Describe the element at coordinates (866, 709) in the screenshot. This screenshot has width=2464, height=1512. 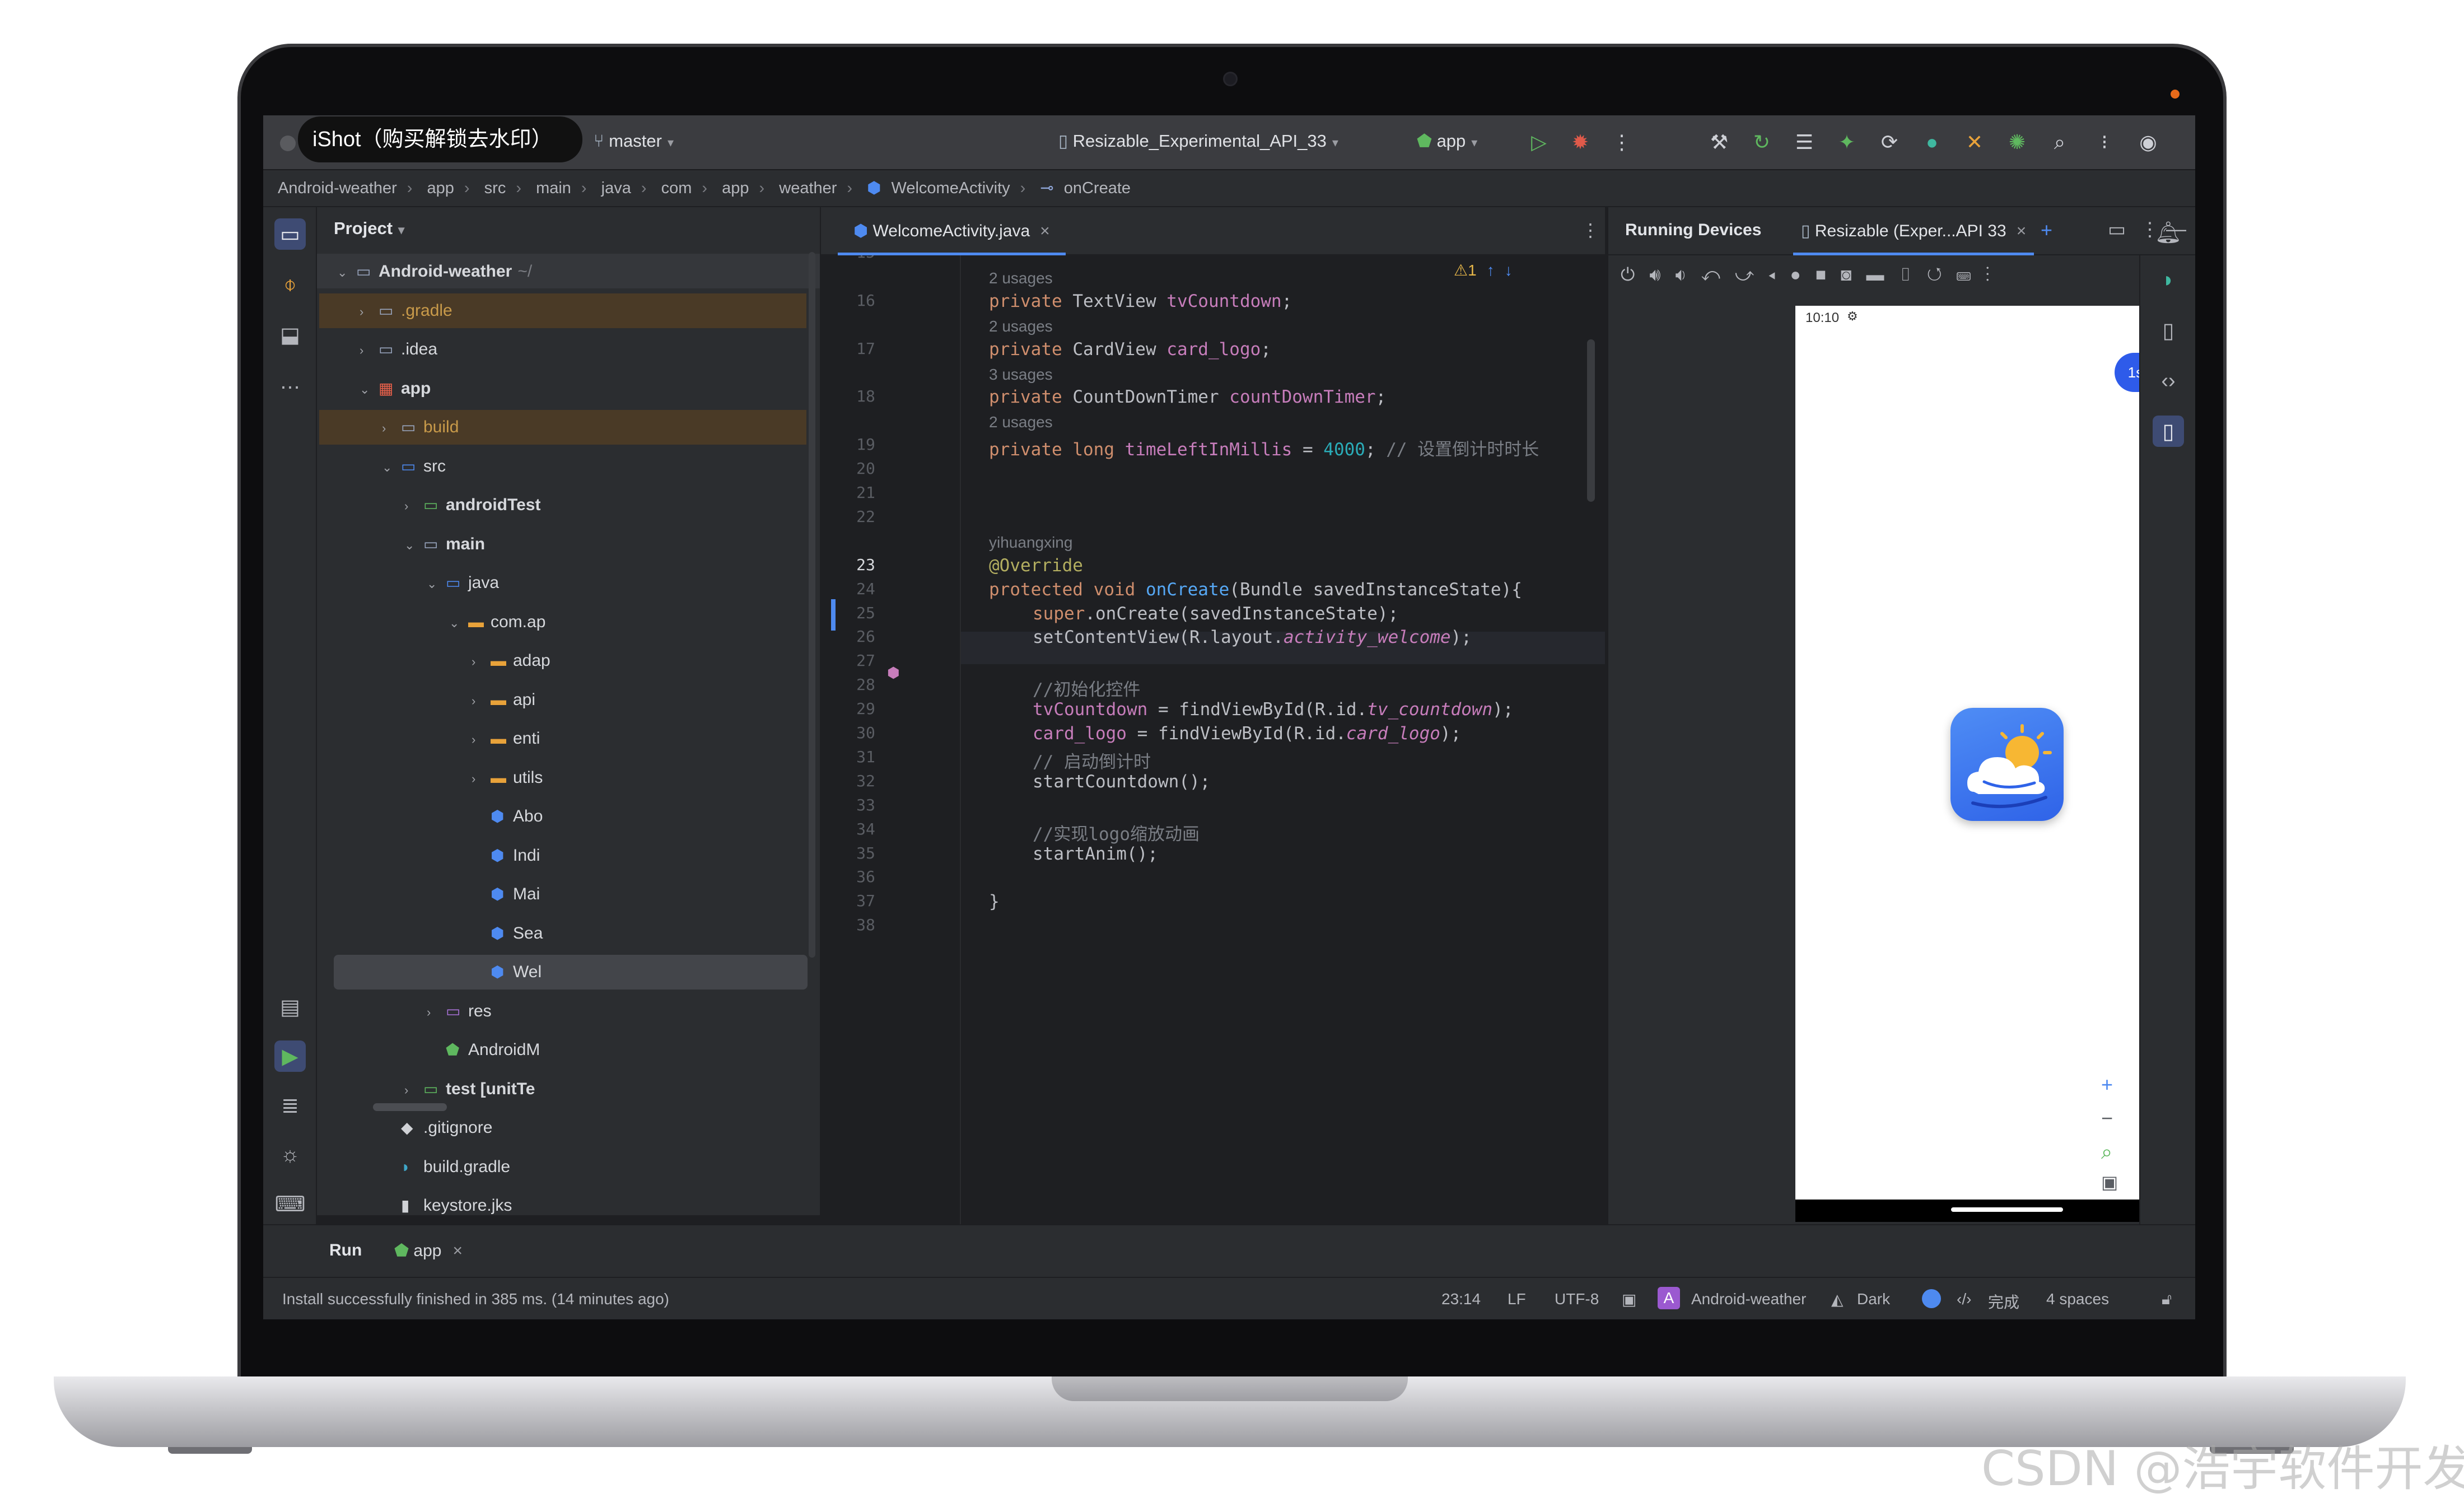
I see `line-number: 29` at that location.